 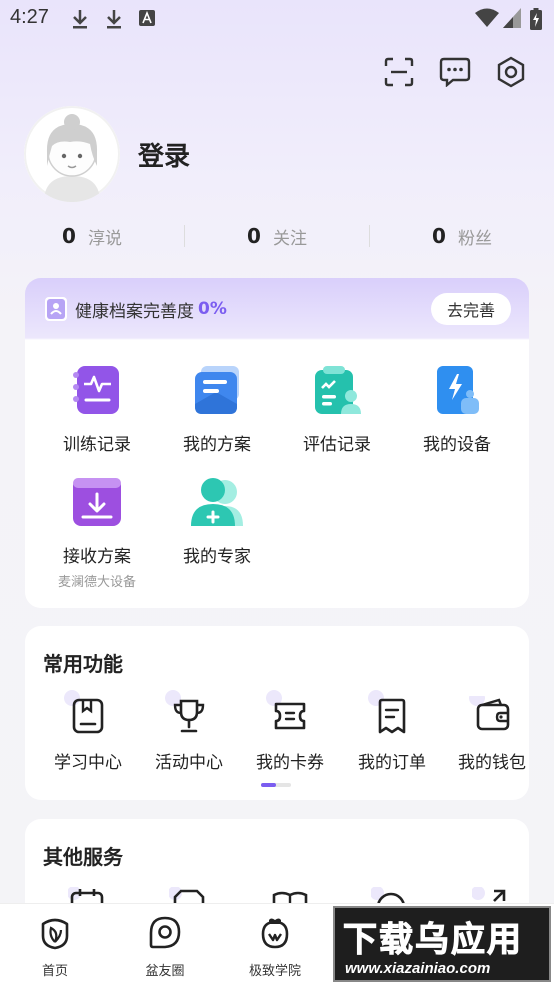 I want to click on grid-item-my-expert: 我的专家, so click(x=217, y=521).